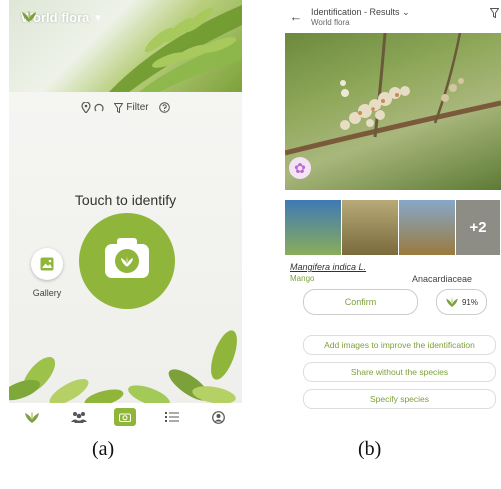 This screenshot has height=489, width=501. What do you see at coordinates (360, 302) in the screenshot?
I see `confirm-button: Confirm` at bounding box center [360, 302].